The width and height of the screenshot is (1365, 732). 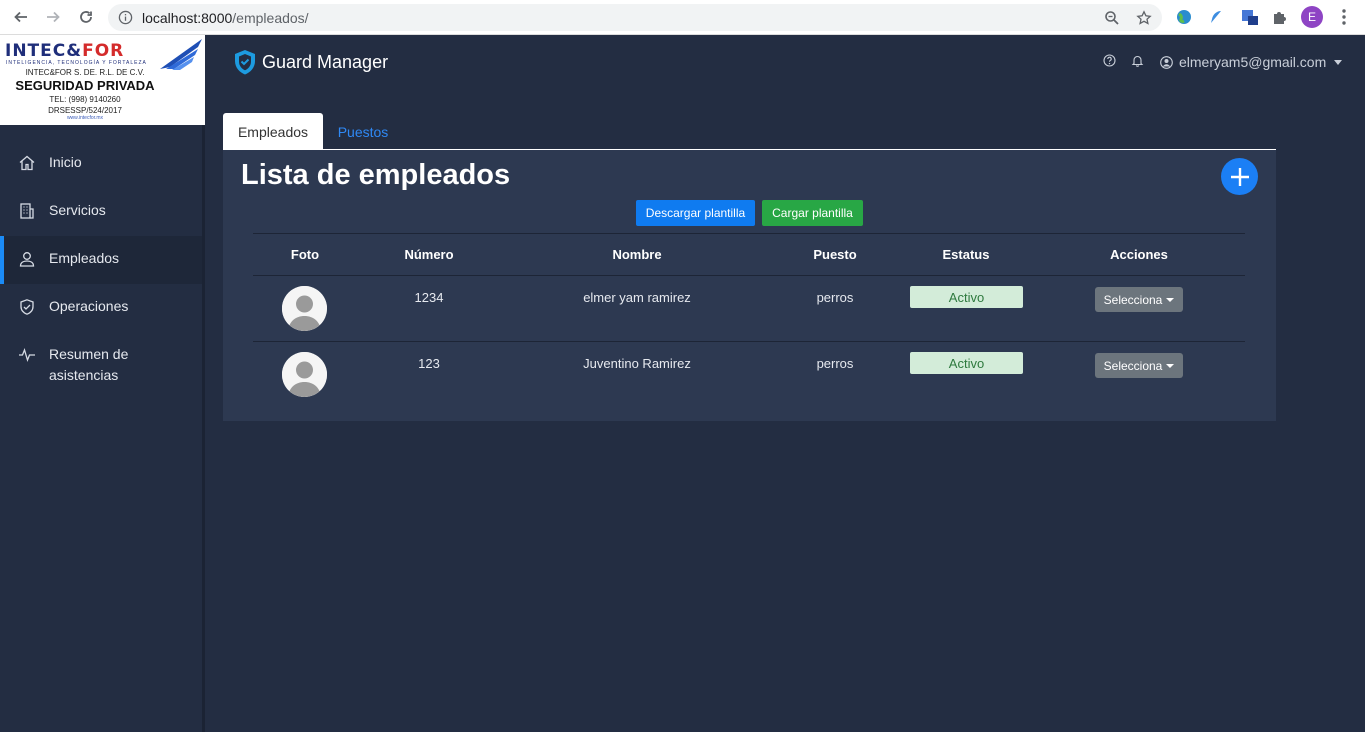 What do you see at coordinates (85, 72) in the screenshot?
I see `logo-company: INTEC&FOR S. DE. R.L. DE C.V.` at bounding box center [85, 72].